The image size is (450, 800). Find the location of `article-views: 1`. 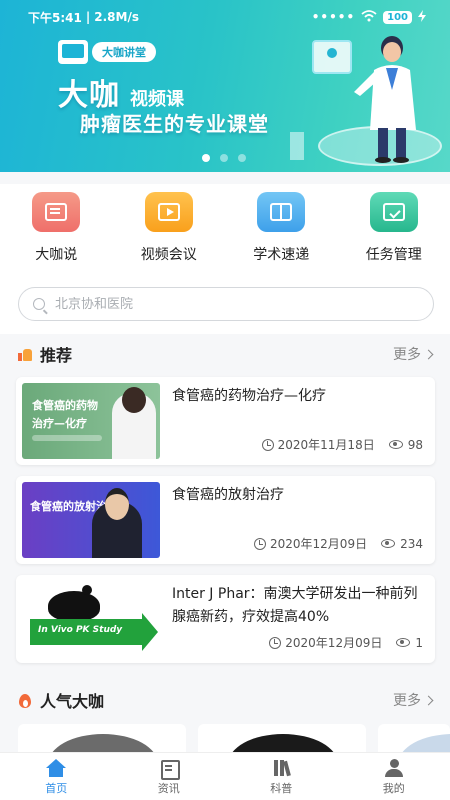

article-views: 1 is located at coordinates (419, 642).